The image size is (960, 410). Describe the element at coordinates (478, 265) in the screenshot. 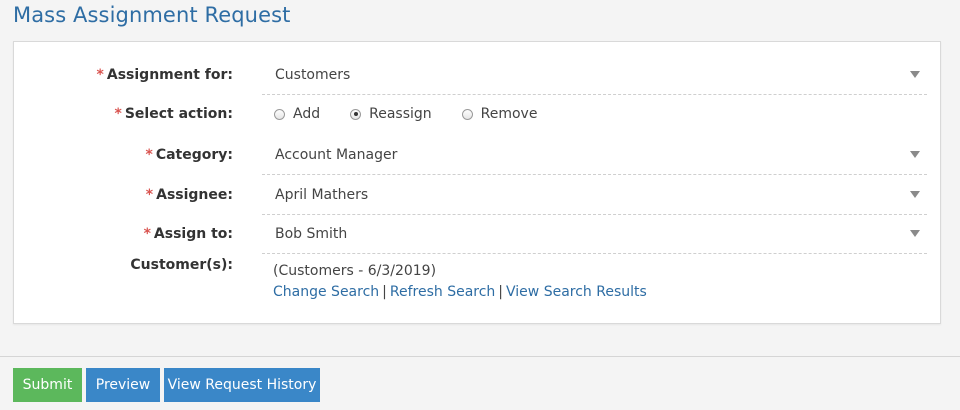

I see `row-customers: Customer(s):` at that location.